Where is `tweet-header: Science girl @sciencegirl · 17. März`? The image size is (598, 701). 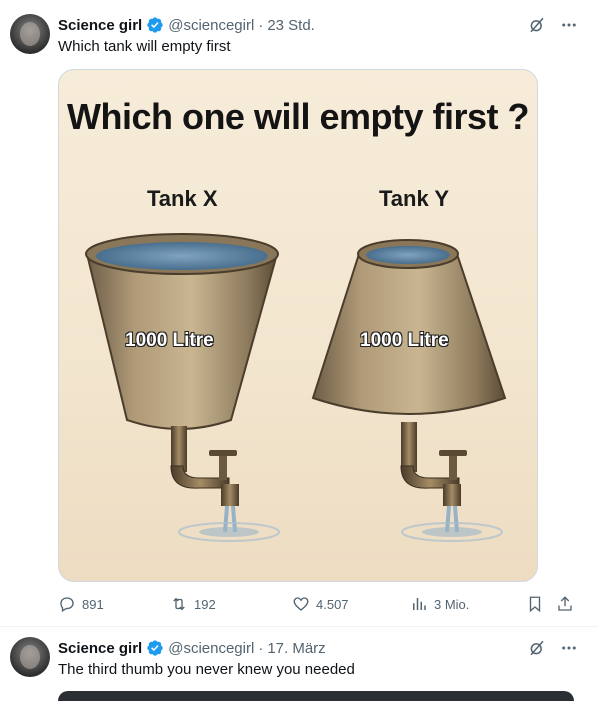
tweet-header: Science girl @sciencegirl · 17. März is located at coordinates (192, 648).